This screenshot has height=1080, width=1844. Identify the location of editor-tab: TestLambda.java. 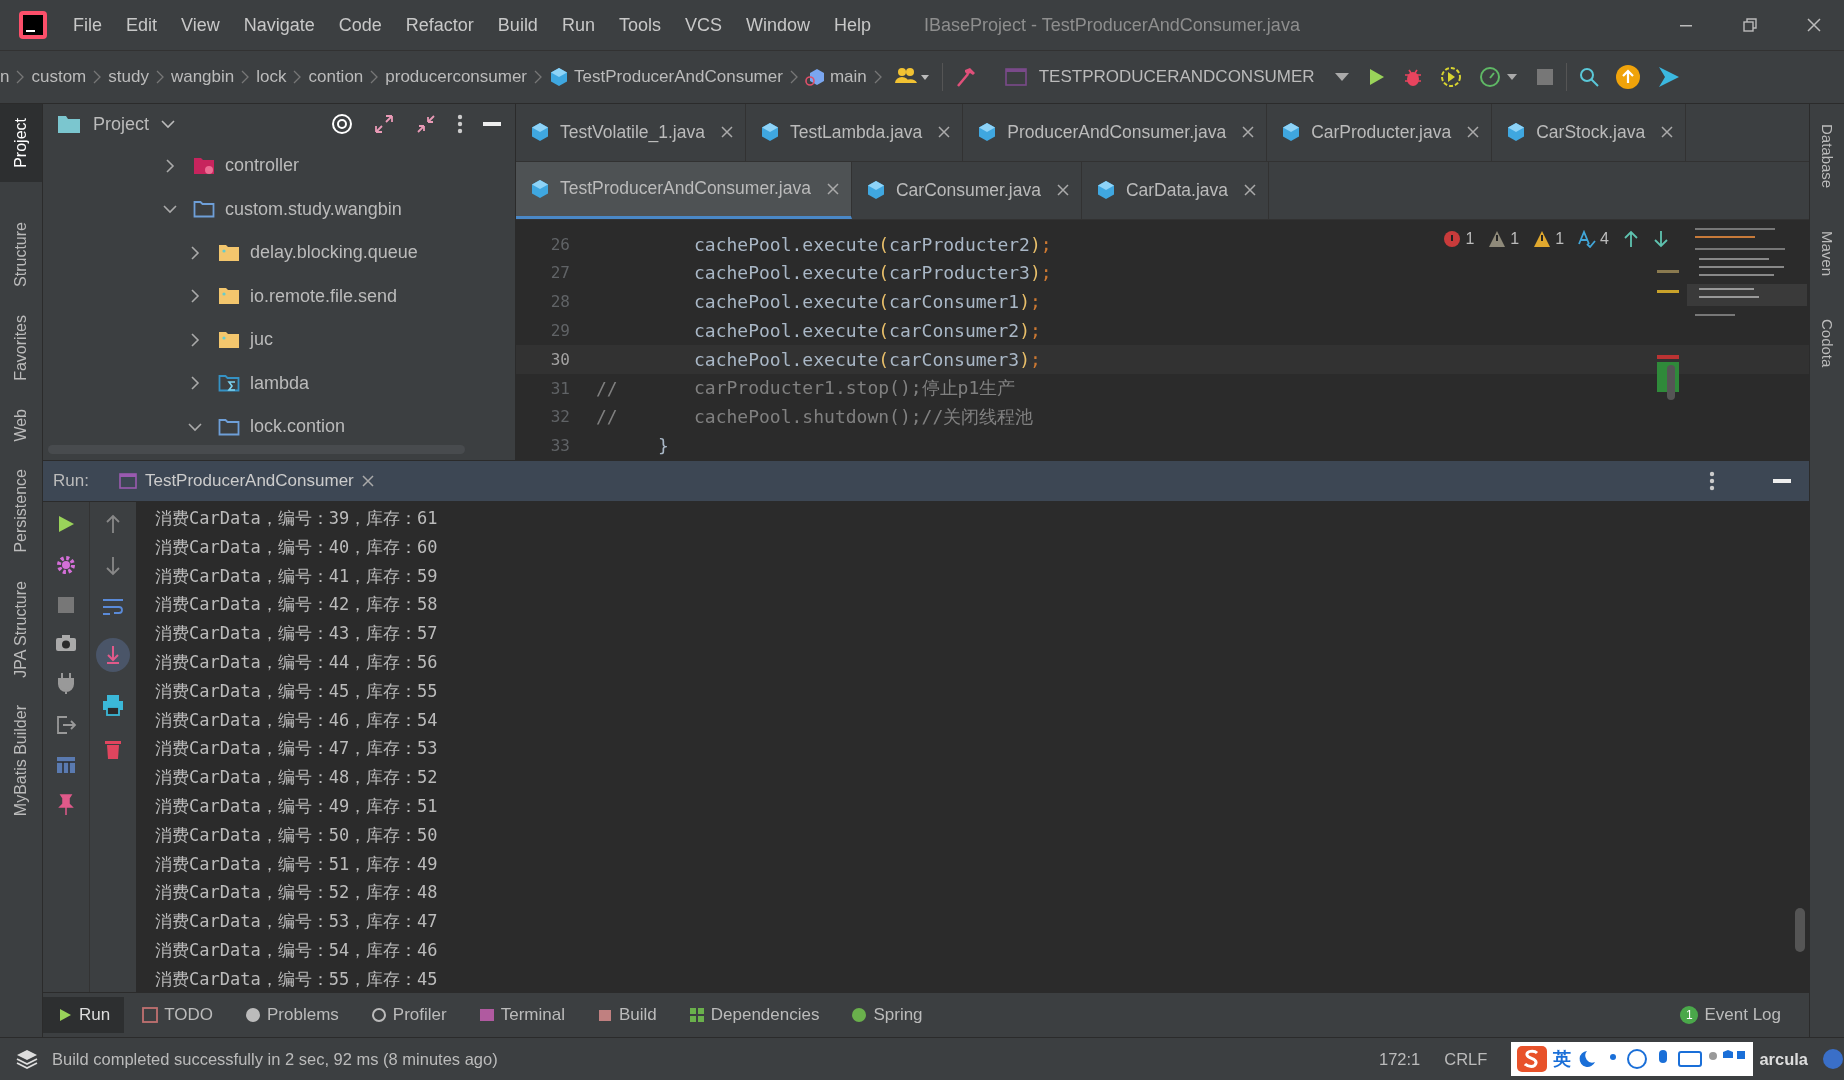
(854, 132).